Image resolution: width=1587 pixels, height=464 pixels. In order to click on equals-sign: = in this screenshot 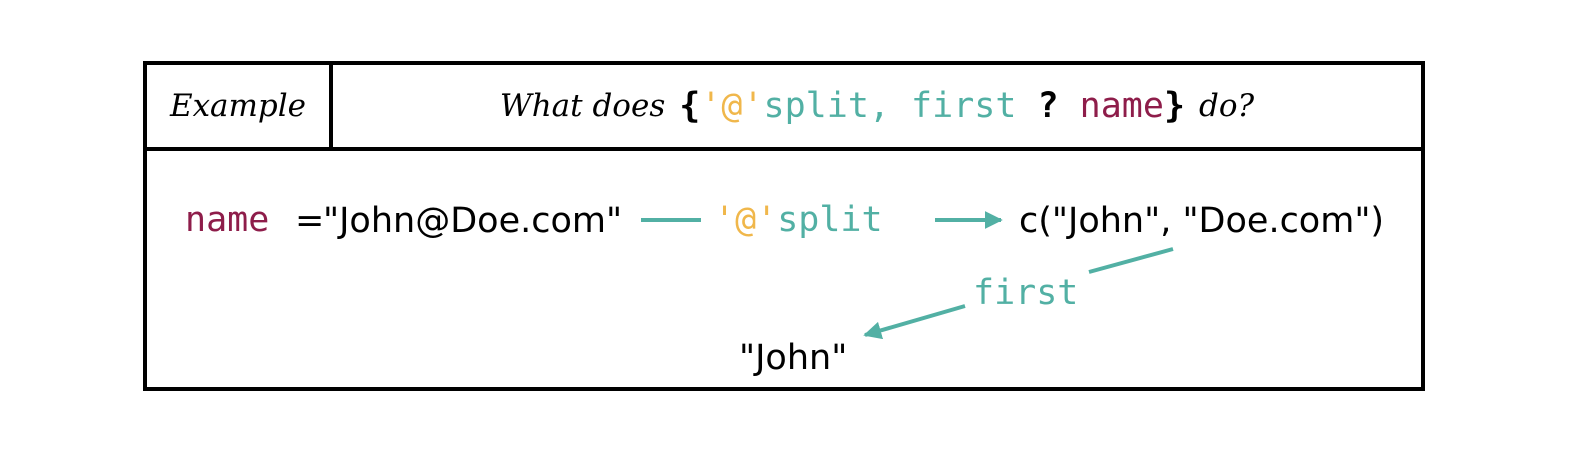, I will do `click(310, 221)`.